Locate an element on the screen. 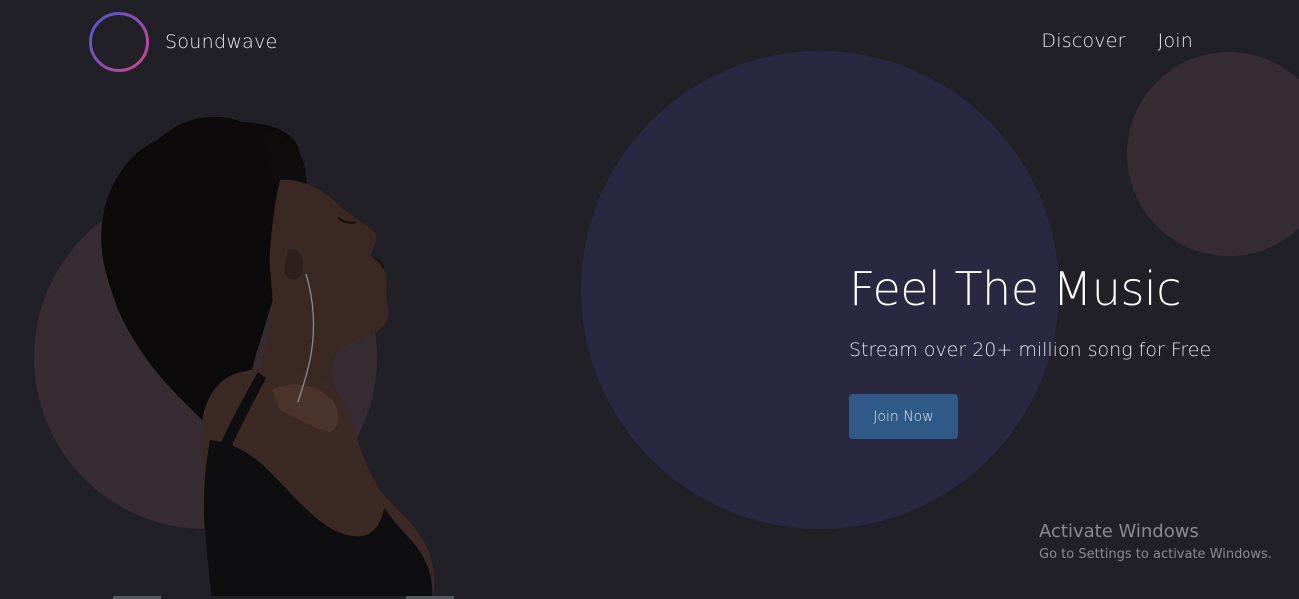  main-nav: Discover Join is located at coordinates (1117, 41).